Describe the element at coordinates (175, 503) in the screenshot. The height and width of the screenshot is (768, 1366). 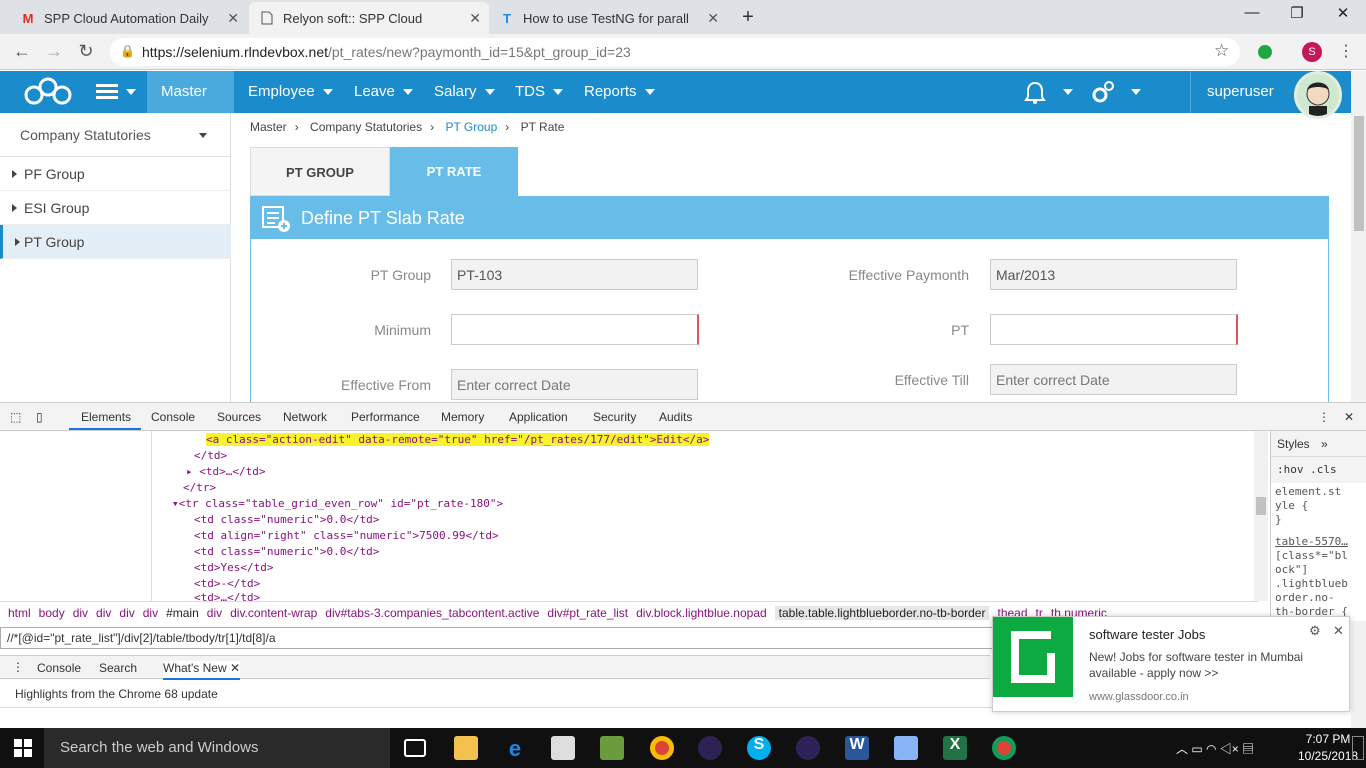
I see `collapse-triangle-icon: ▾` at that location.